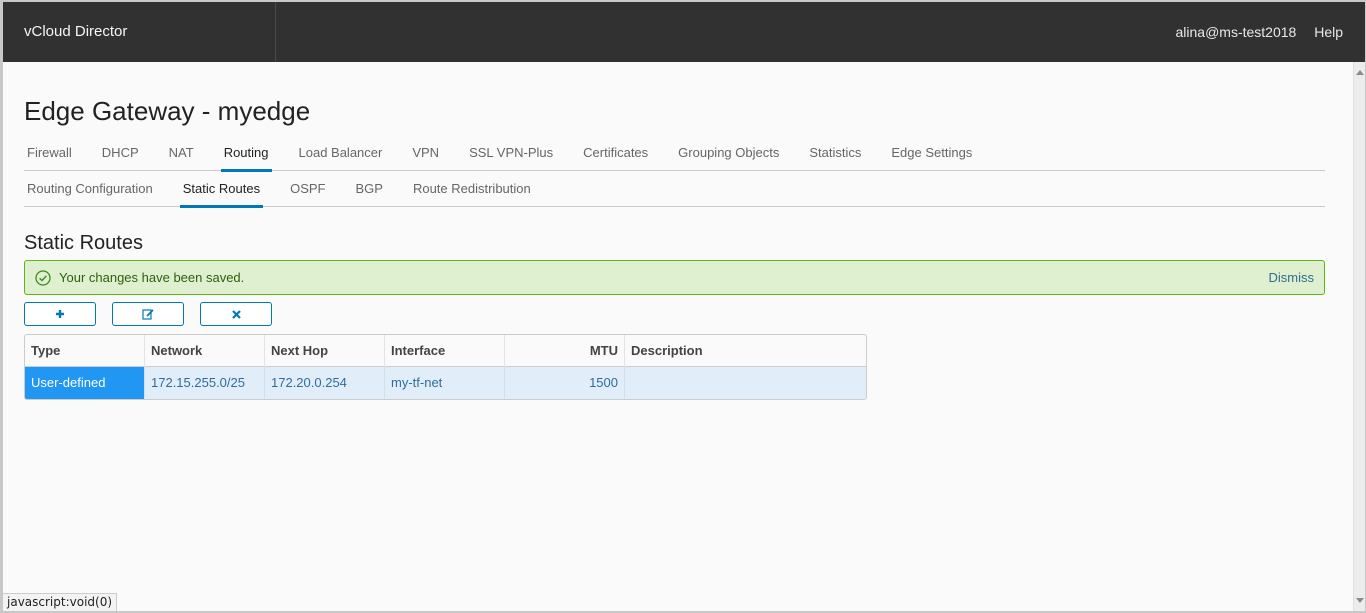  I want to click on add-route-button, so click(60, 314).